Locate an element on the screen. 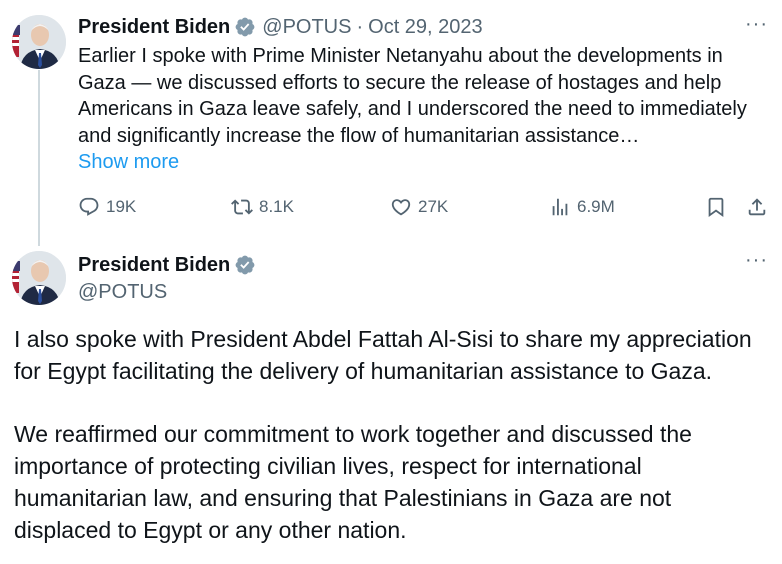 This screenshot has width=782, height=564. repost-count: 8.1K is located at coordinates (276, 206).